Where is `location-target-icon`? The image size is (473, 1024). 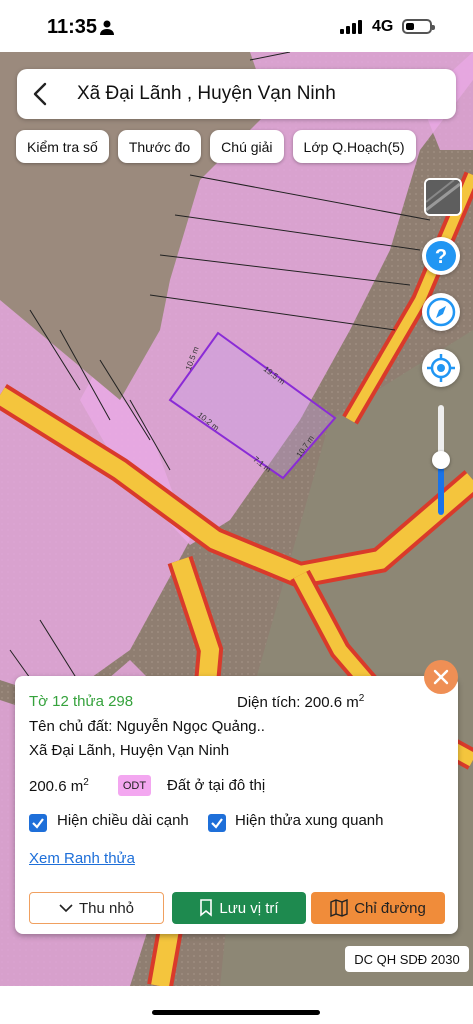
location-target-icon is located at coordinates (441, 368).